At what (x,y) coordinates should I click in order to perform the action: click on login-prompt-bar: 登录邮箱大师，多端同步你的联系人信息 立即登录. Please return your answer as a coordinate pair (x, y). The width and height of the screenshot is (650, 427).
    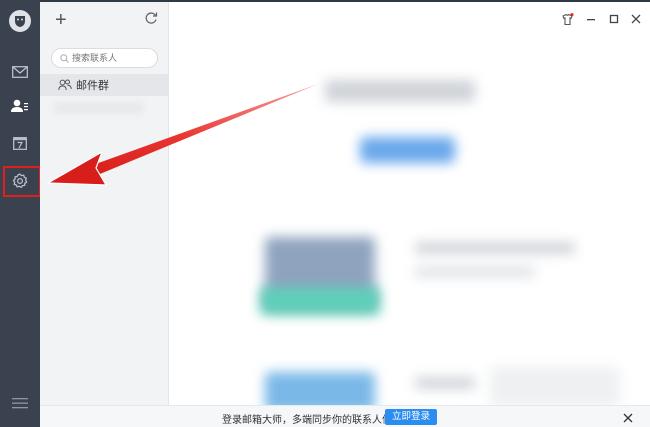
    Looking at the image, I should click on (345, 416).